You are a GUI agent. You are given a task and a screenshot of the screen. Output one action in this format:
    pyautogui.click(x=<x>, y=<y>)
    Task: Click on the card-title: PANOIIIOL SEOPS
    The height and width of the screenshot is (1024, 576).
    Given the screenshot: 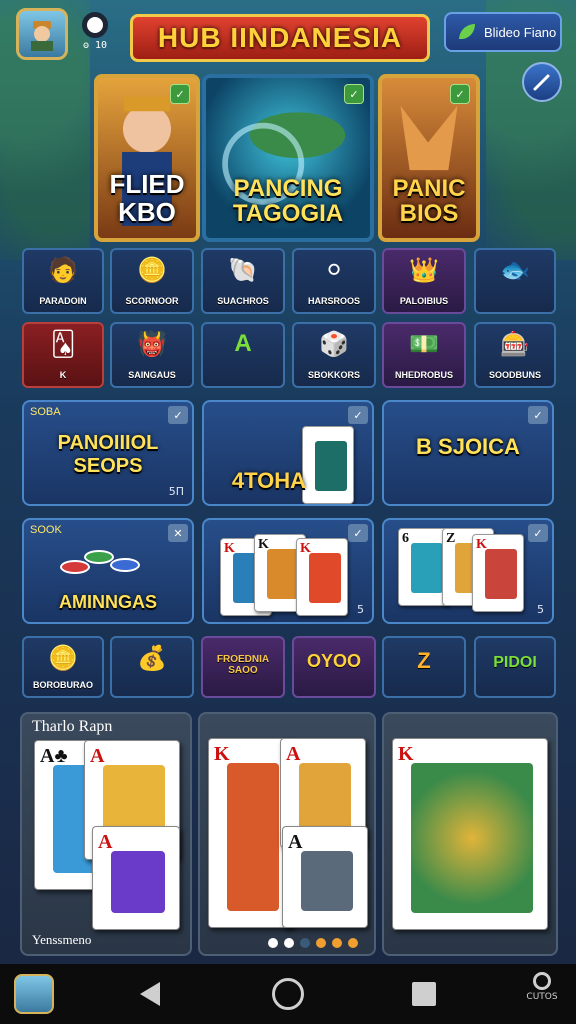 What is the action you would take?
    pyautogui.click(x=108, y=454)
    